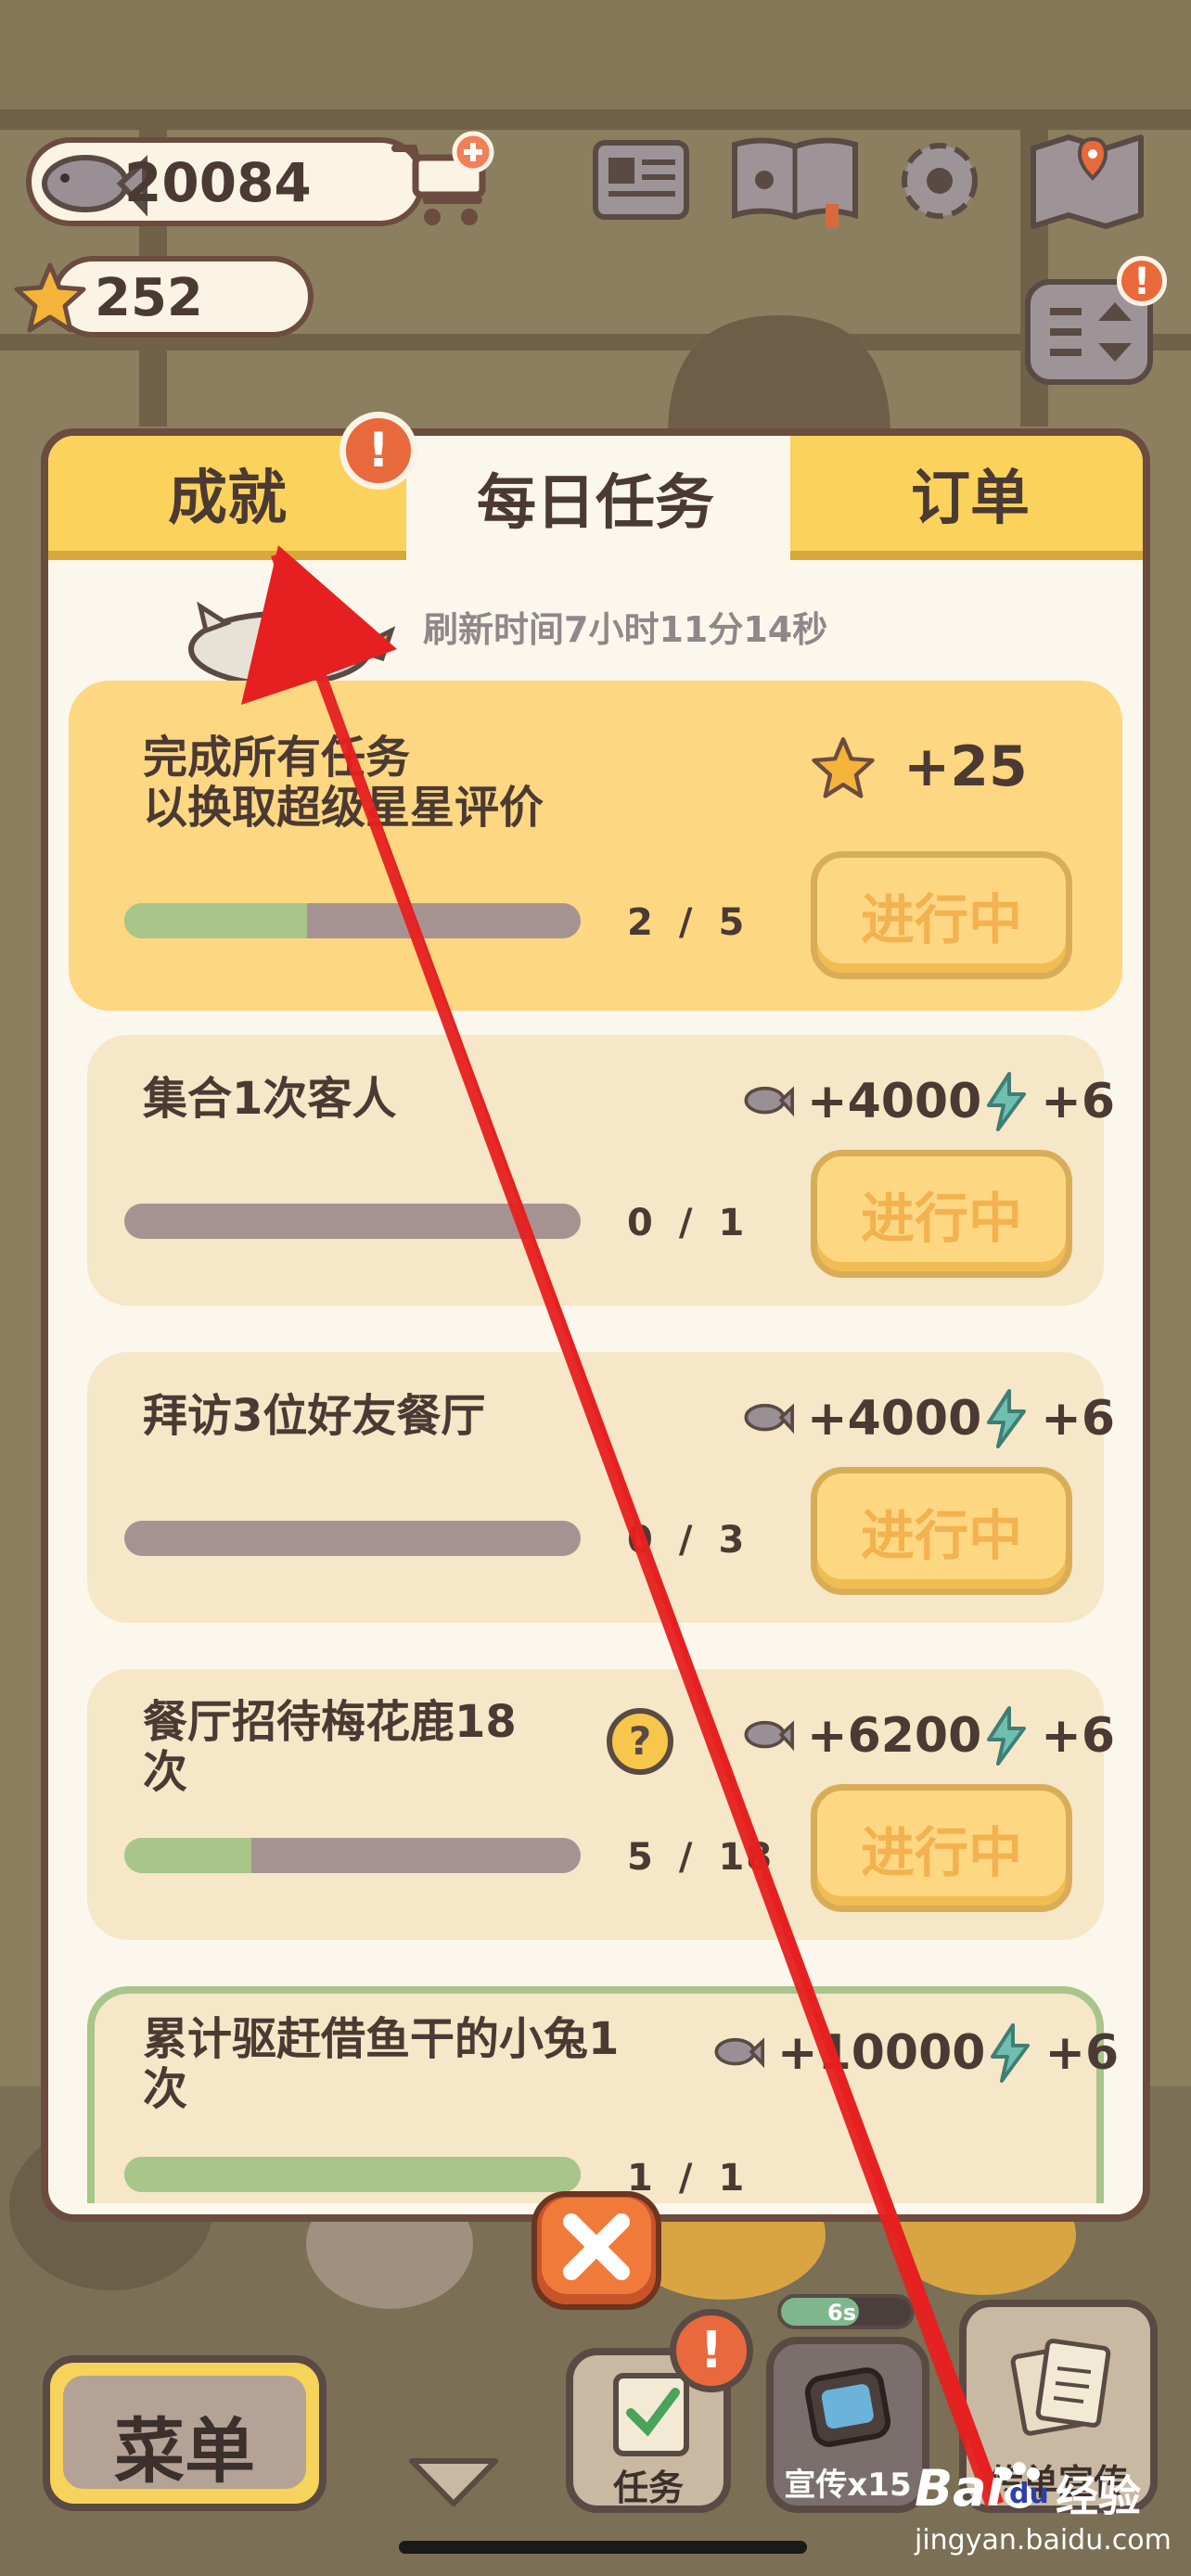  I want to click on watermark-url: jingyan.baidu.com, so click(1043, 2540).